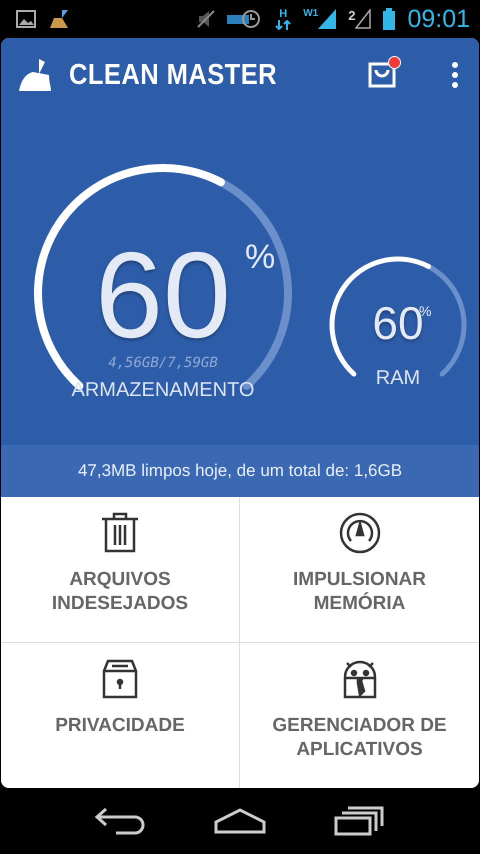 The width and height of the screenshot is (480, 854). I want to click on gauge-unit: %, so click(260, 257).